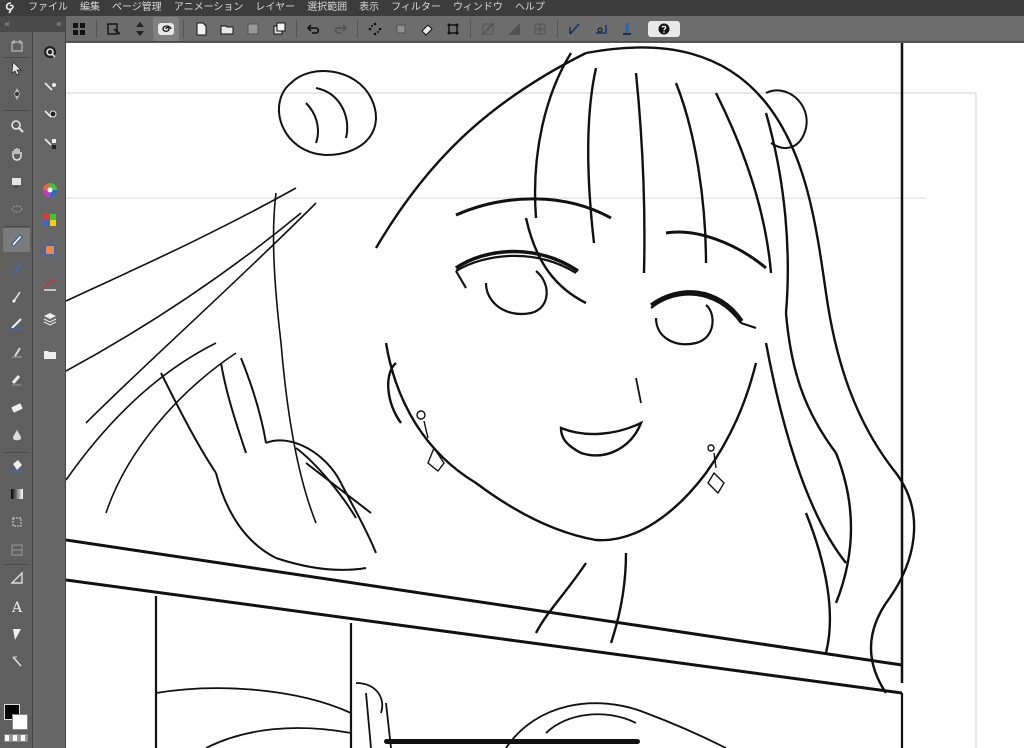  I want to click on snap-off-icon, so click(488, 29).